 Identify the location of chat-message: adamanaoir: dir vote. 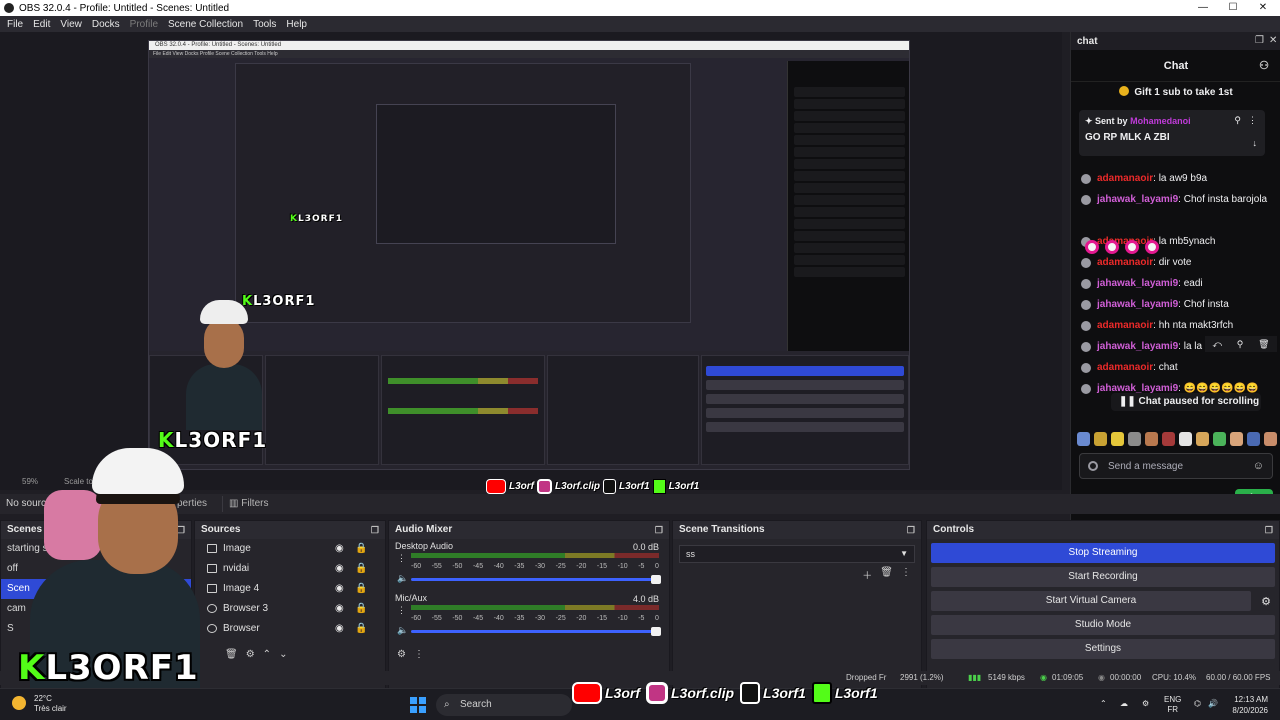
(1178, 262).